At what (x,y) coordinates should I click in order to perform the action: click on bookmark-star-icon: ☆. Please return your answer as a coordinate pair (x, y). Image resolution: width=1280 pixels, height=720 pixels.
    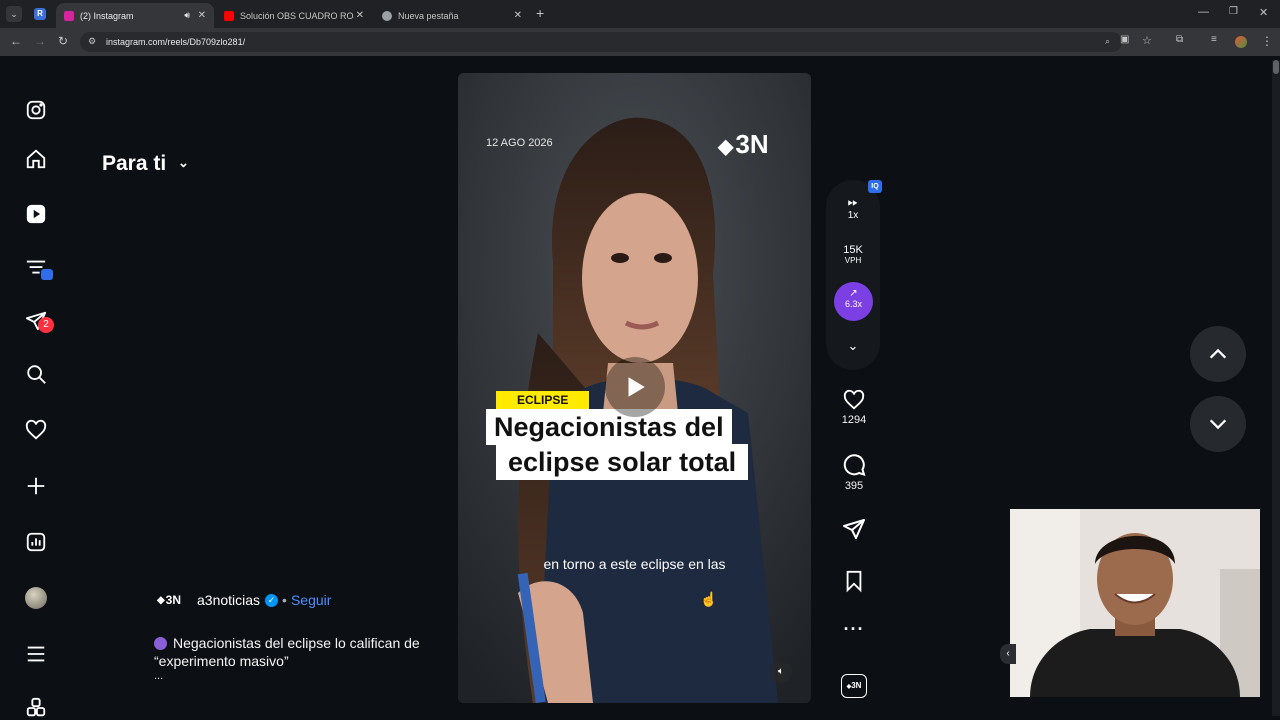
    Looking at the image, I should click on (1147, 40).